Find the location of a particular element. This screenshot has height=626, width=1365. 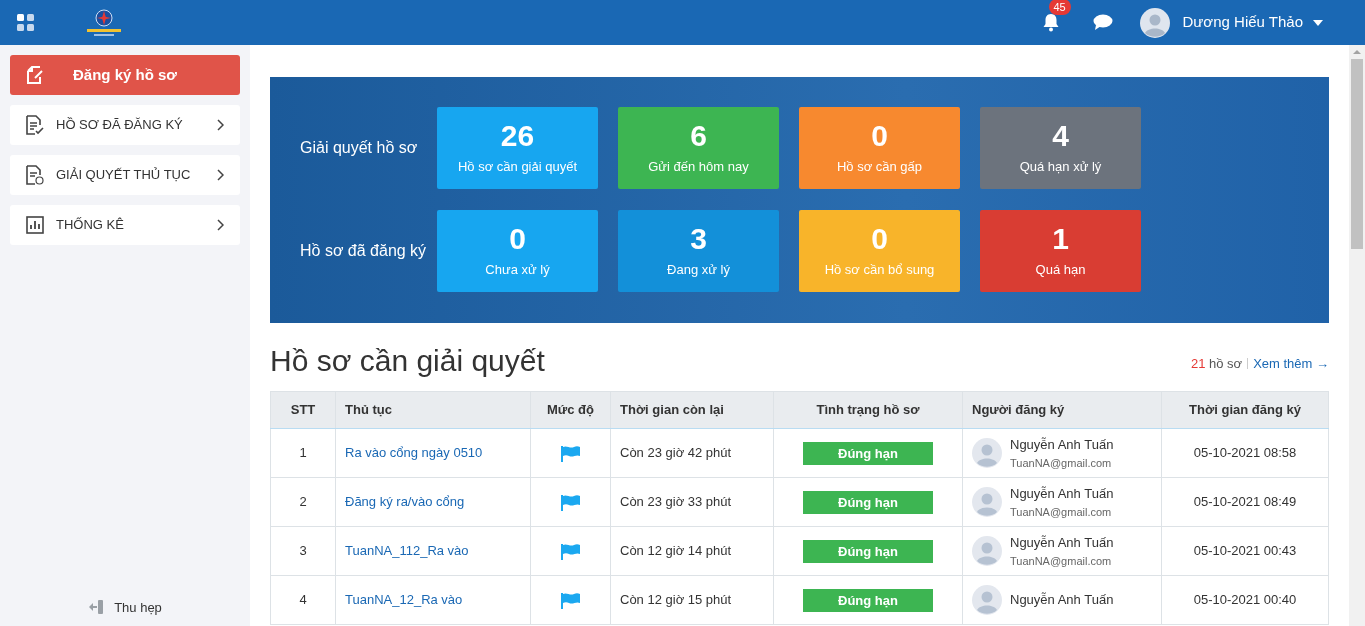

table-cell: Còn 23 giờ 42 phút is located at coordinates (692, 453).